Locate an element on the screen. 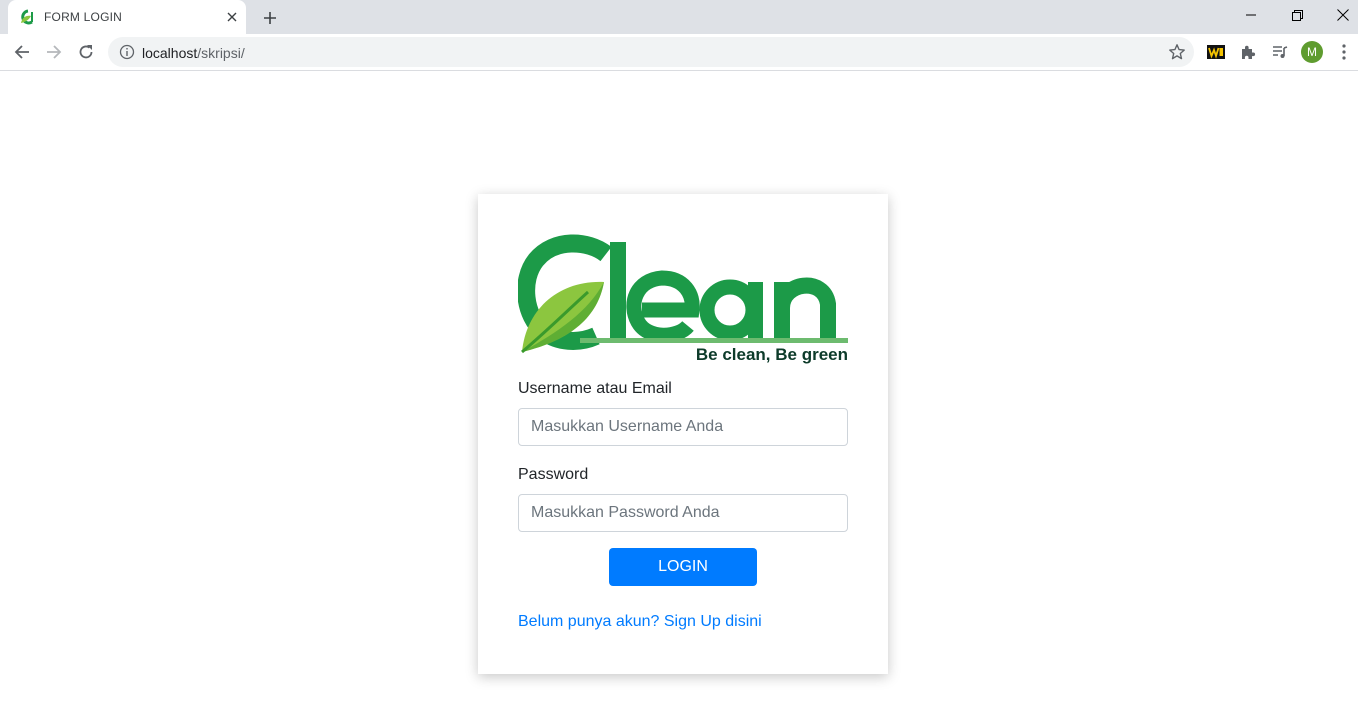 Image resolution: width=1358 pixels, height=718 pixels. login-button: LOGIN is located at coordinates (683, 567).